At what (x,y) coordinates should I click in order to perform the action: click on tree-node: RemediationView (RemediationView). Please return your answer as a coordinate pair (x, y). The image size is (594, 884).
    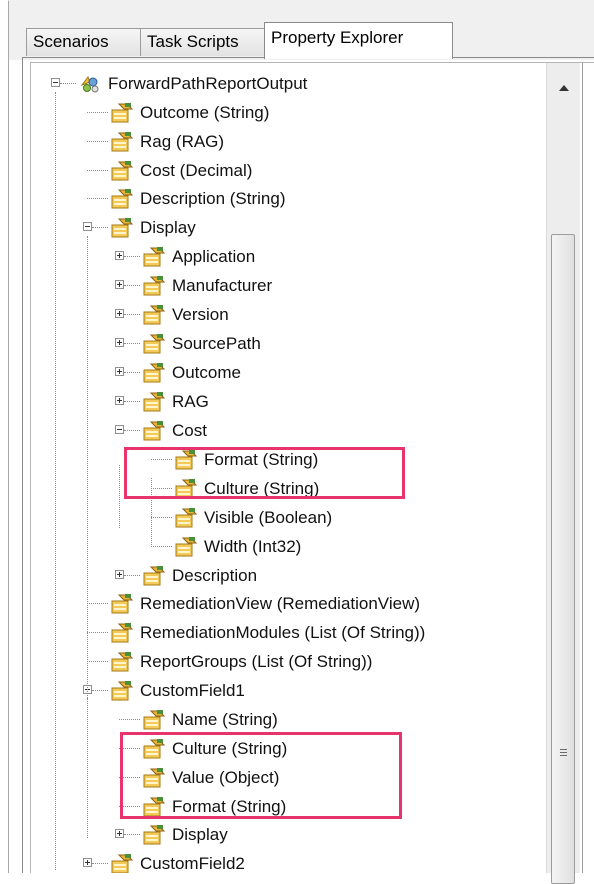
    Looking at the image, I should click on (286, 604).